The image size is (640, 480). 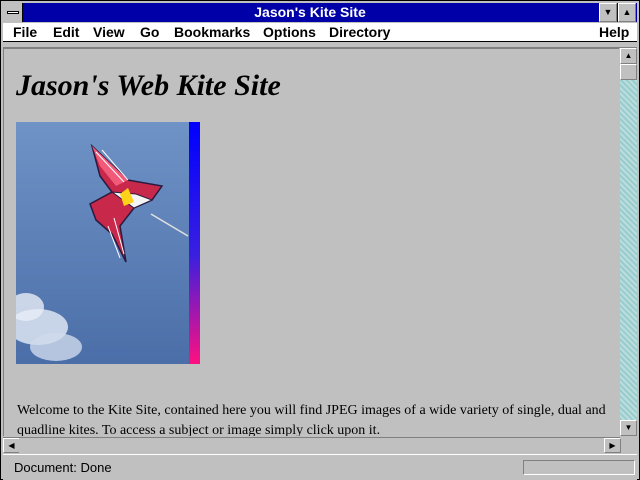 I want to click on menu-file: File, so click(x=25, y=32).